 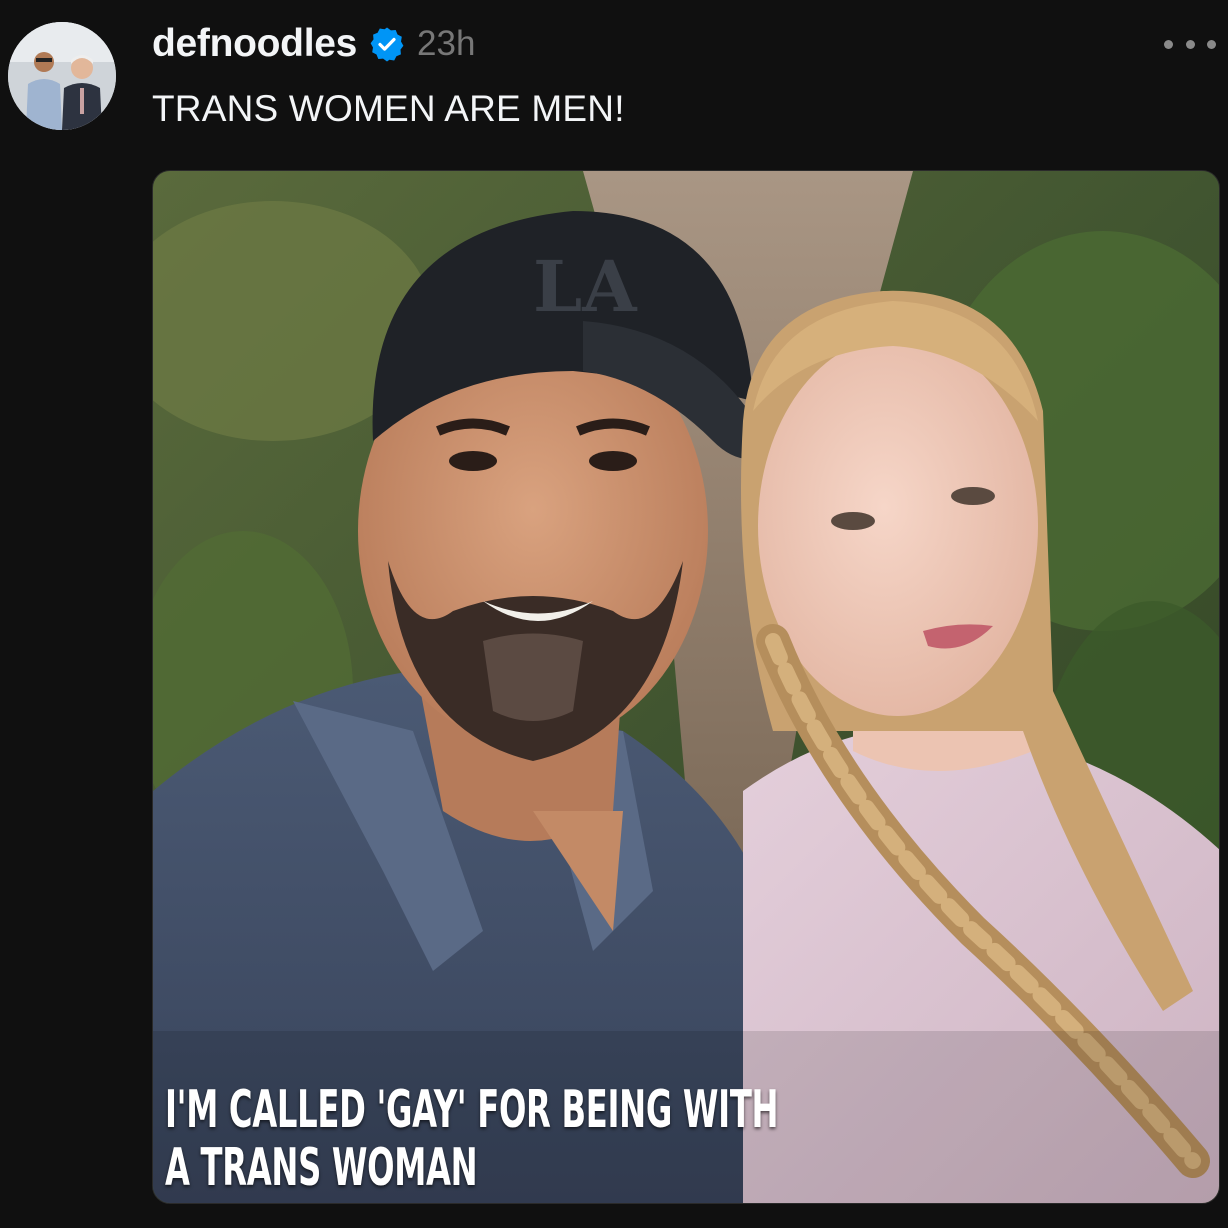 I want to click on post-timestamp: 23h, so click(x=446, y=43).